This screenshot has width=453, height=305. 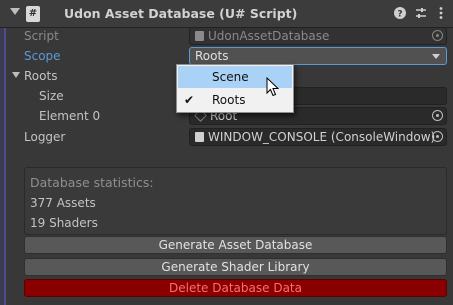 I want to click on help-icon: ?, so click(x=400, y=13).